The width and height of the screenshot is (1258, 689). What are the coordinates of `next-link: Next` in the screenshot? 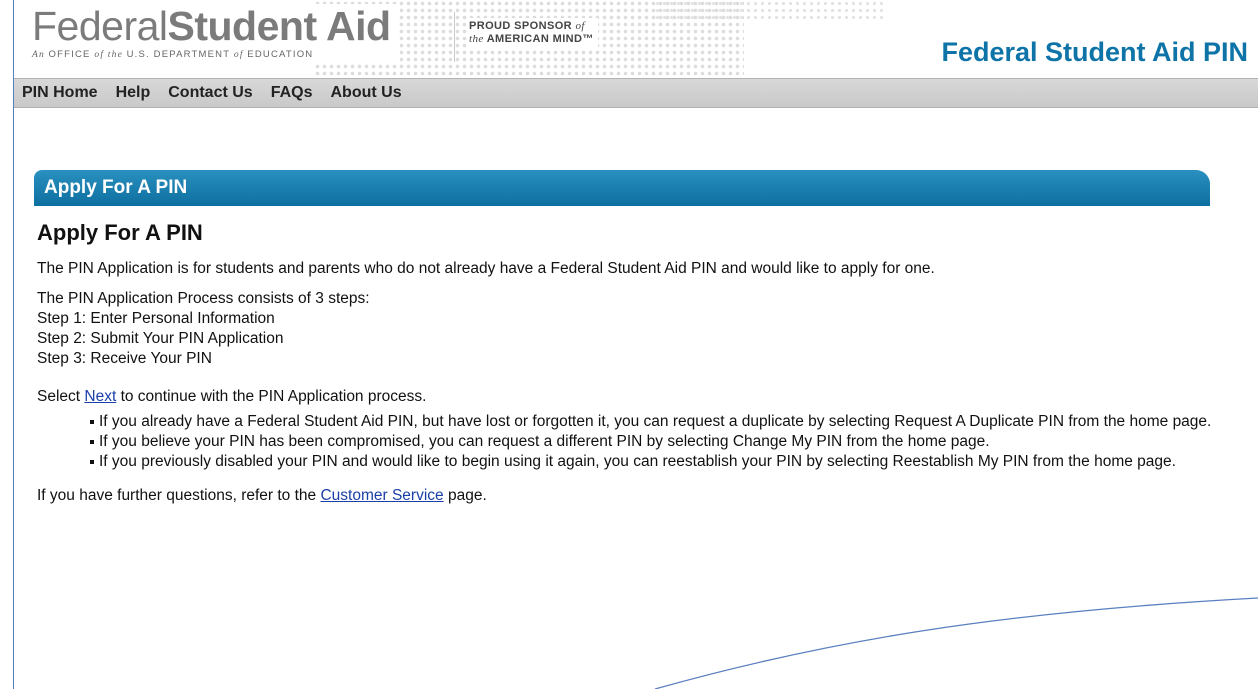 It's located at (100, 396).